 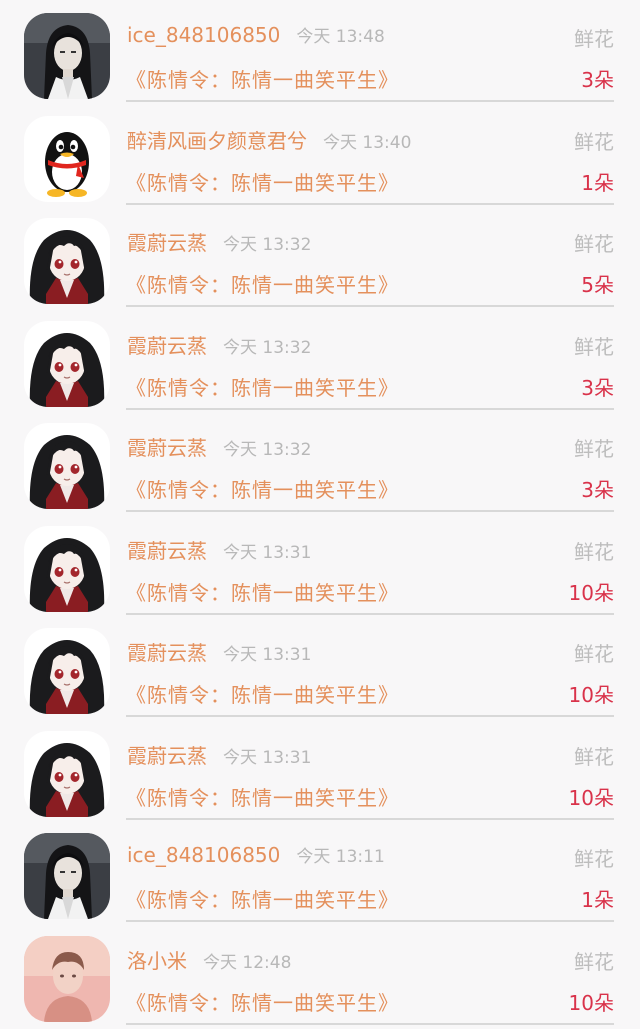 What do you see at coordinates (340, 37) in the screenshot?
I see `gift-time: 今天 13:48` at bounding box center [340, 37].